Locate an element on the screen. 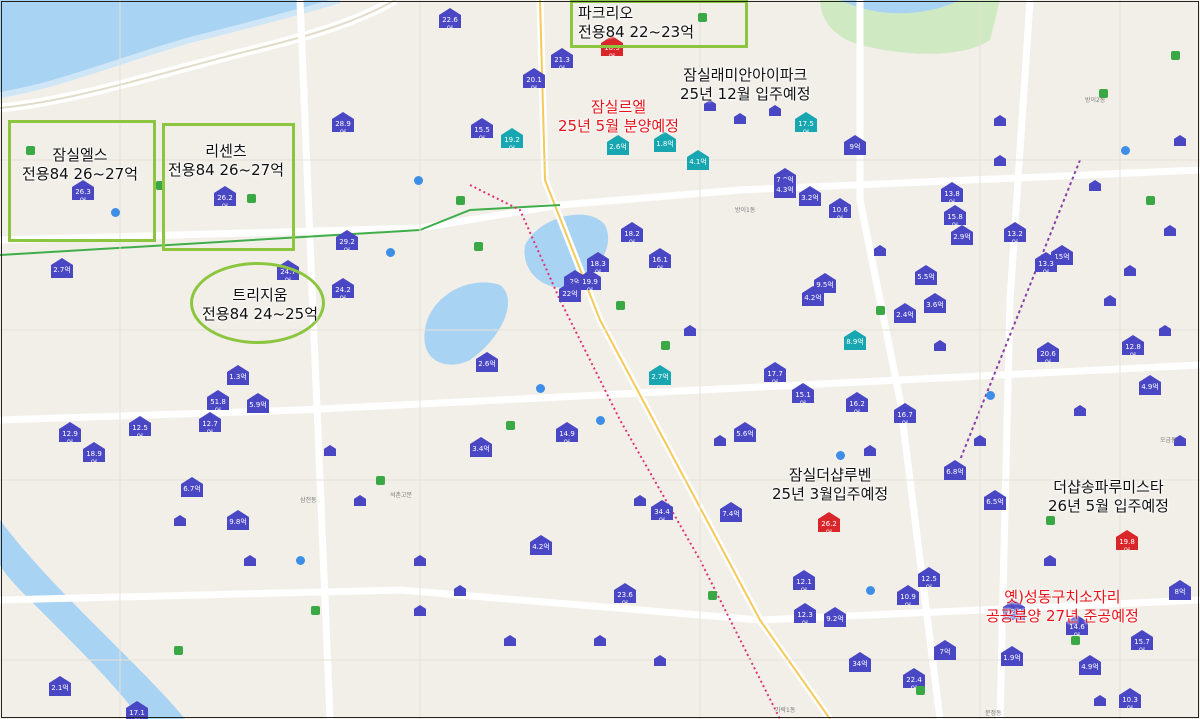 This screenshot has width=1200, height=719. jamsil-raemian-i-park-label: 잠실래미안아이파크 25년 12월 입주예정 is located at coordinates (745, 85).